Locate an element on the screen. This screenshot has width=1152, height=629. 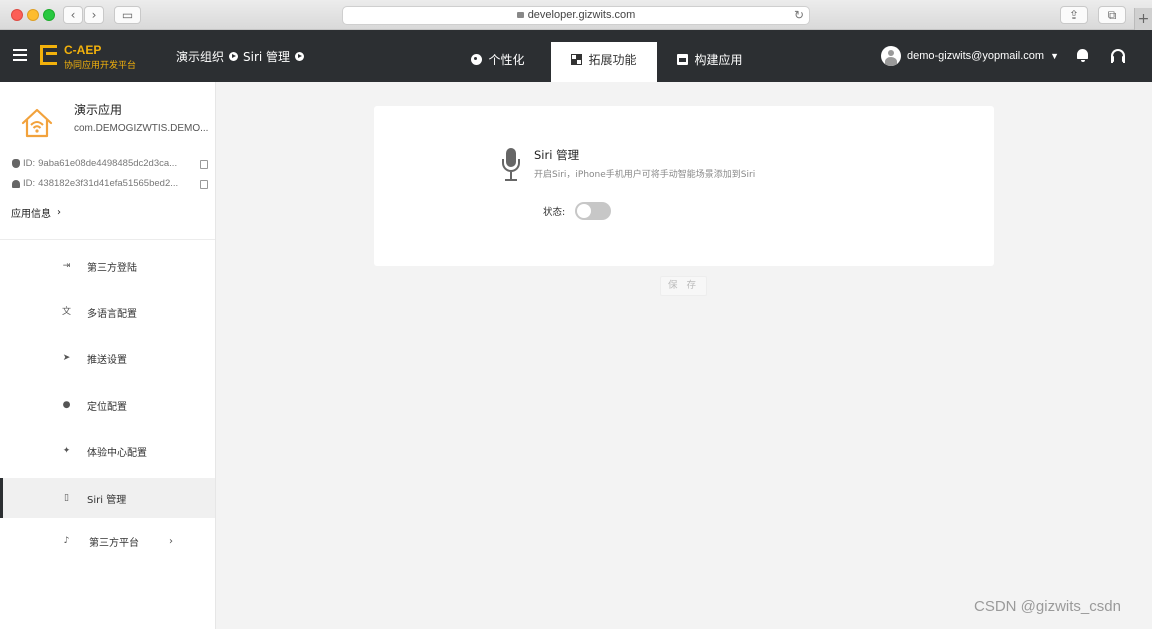
minimize-window-button is located at coordinates (33, 15).